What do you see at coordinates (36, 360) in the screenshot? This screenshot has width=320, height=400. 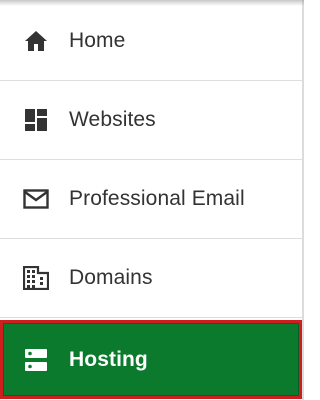 I see `server-icon` at bounding box center [36, 360].